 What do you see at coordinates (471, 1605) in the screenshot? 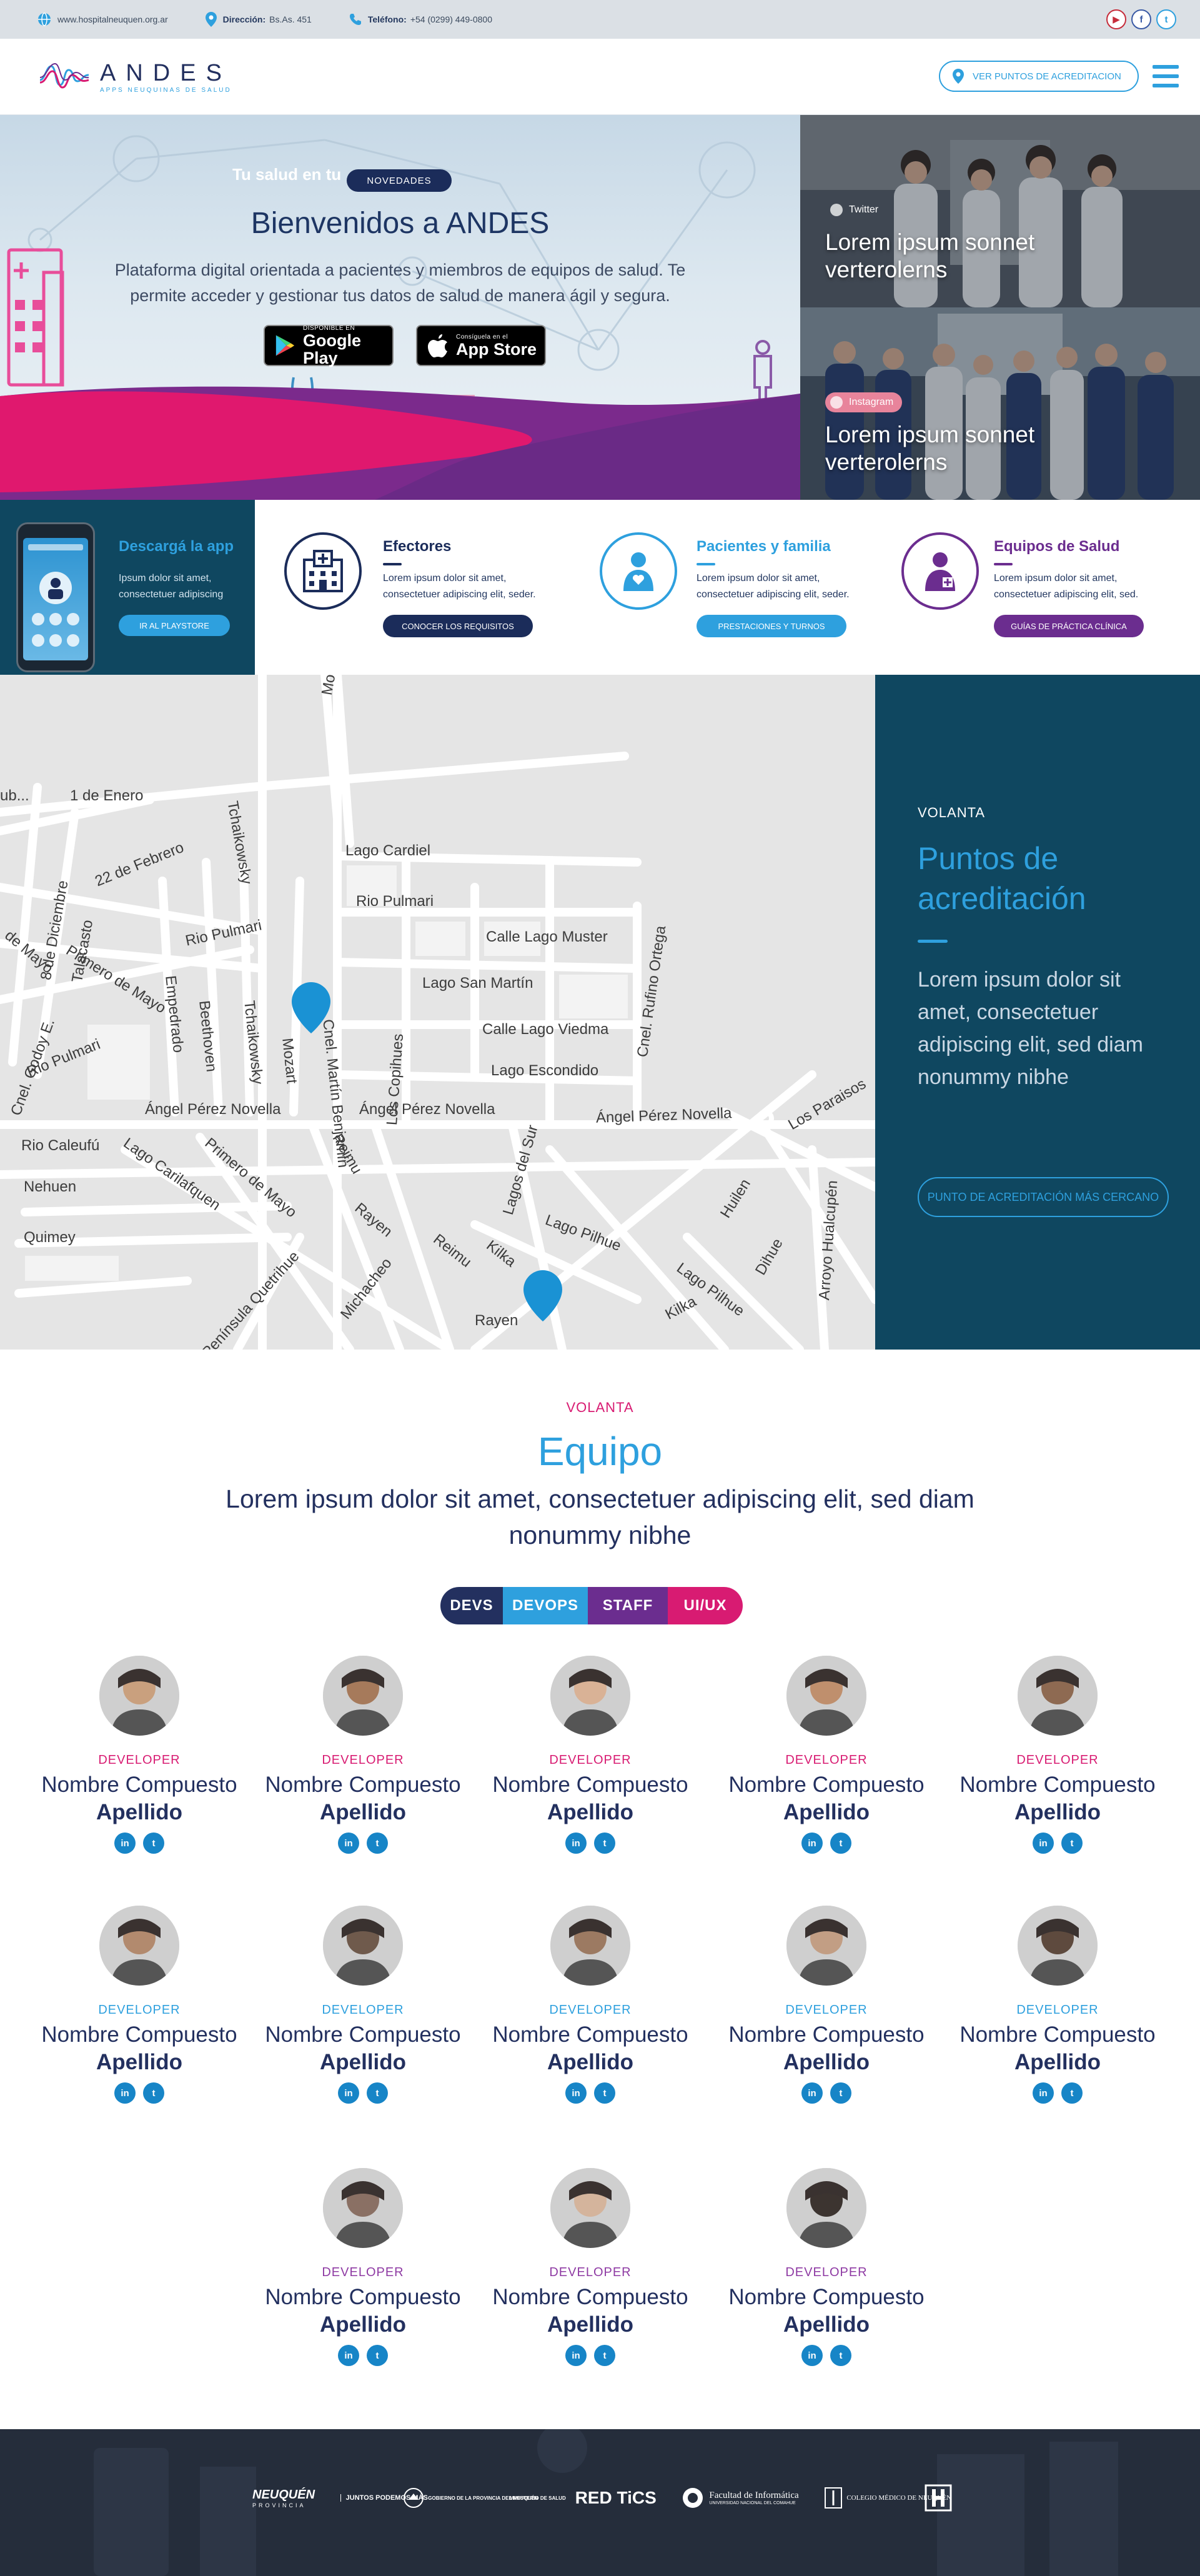
I see `tab-devs: DEVS` at bounding box center [471, 1605].